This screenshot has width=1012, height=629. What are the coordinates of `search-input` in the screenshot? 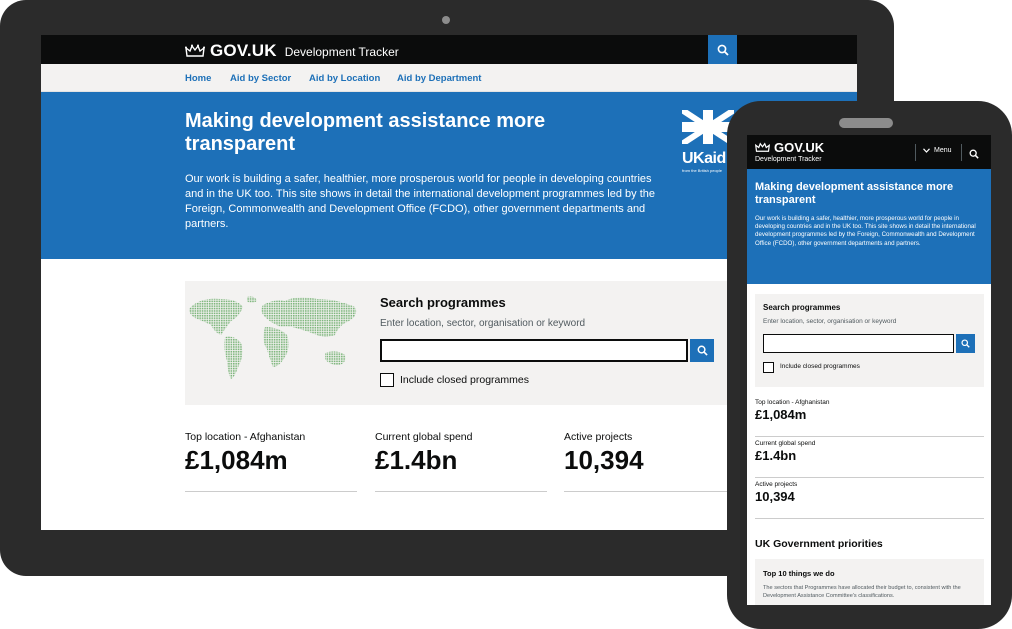 It's located at (534, 350).